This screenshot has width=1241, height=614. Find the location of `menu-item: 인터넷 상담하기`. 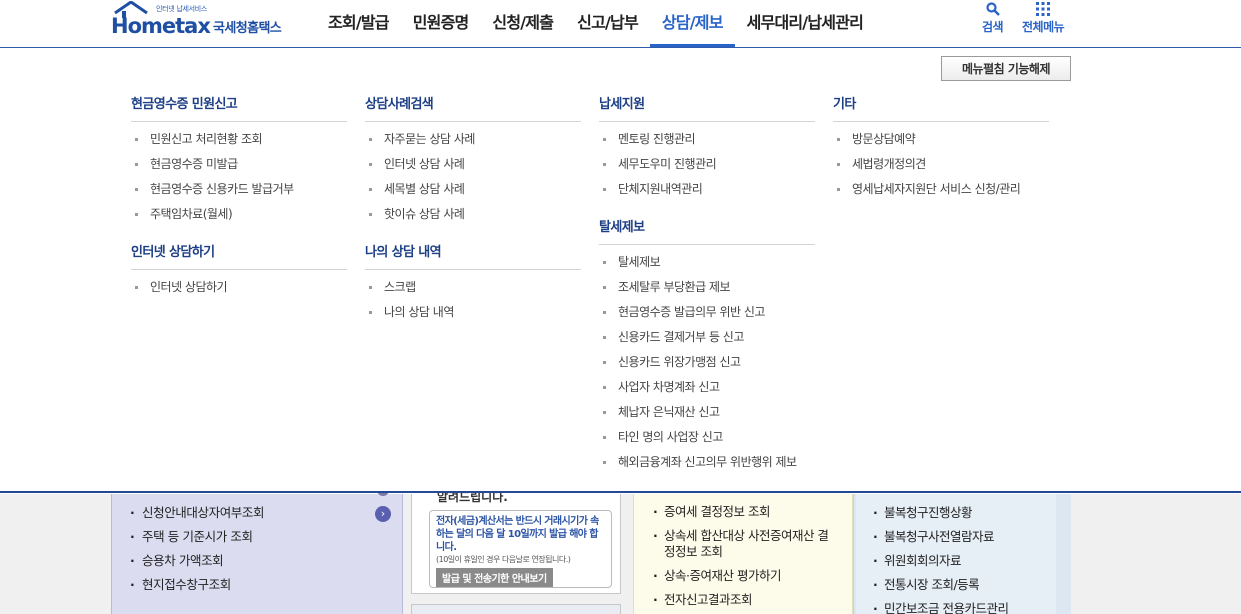

menu-item: 인터넷 상담하기 is located at coordinates (239, 291).